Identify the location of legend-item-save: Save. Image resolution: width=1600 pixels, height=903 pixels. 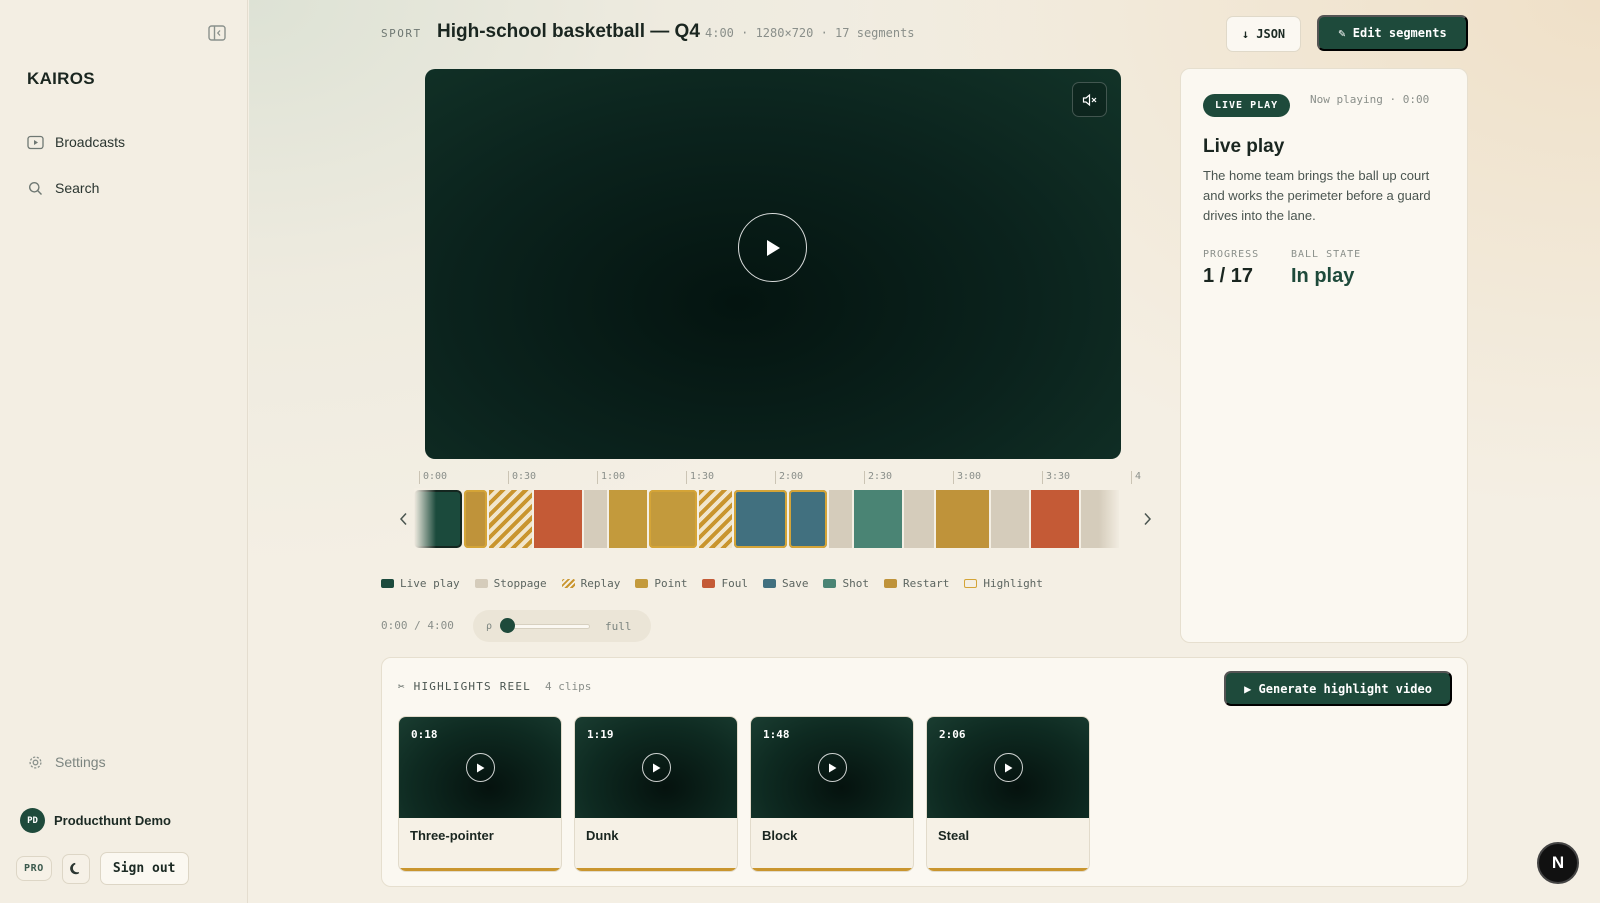
(785, 583).